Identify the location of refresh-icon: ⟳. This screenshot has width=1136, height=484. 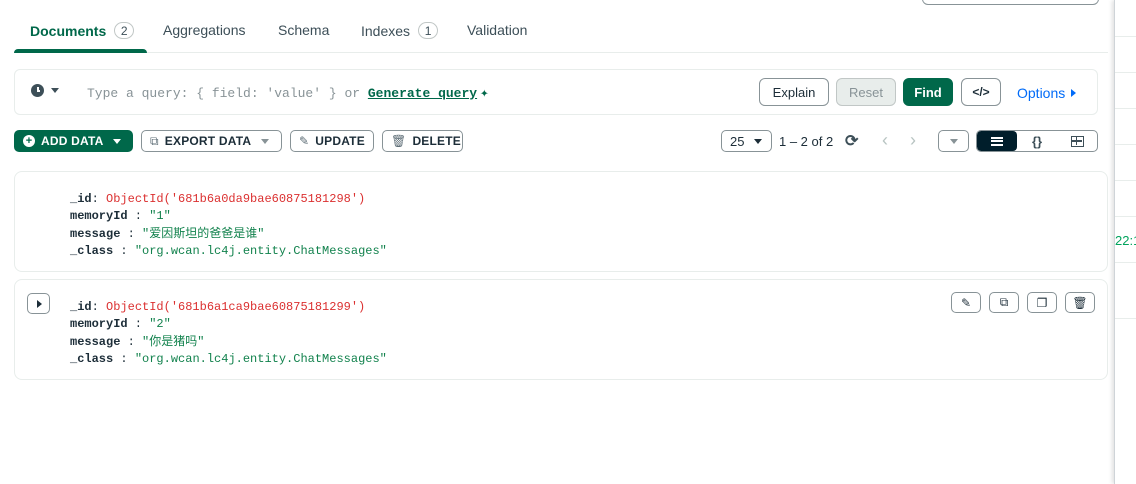
(851, 141).